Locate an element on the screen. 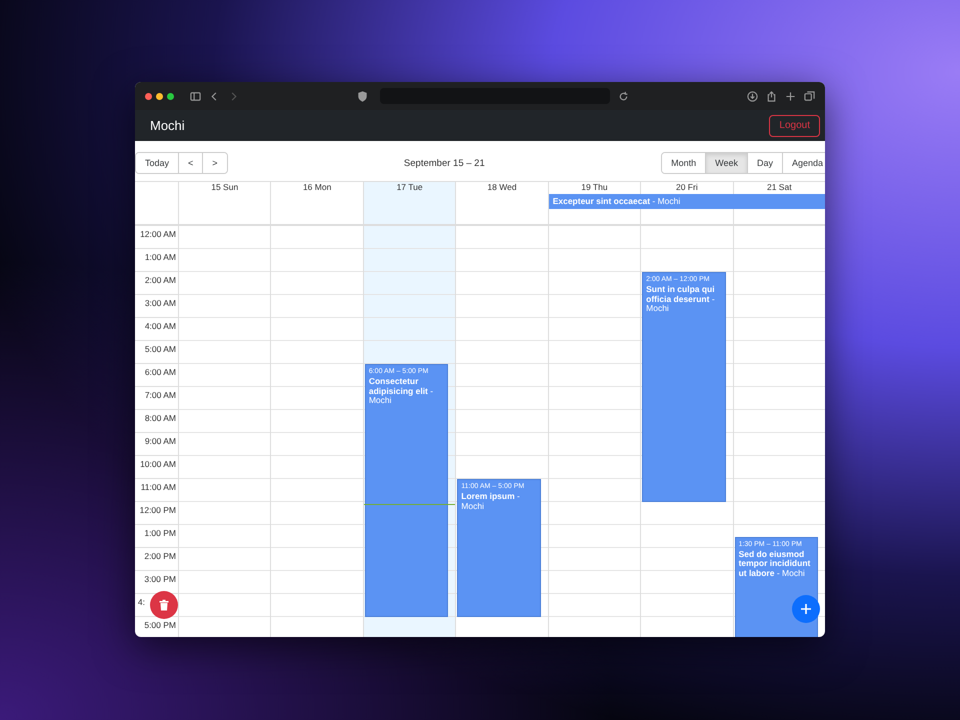  time-label: 6:00 AM is located at coordinates (156, 375).